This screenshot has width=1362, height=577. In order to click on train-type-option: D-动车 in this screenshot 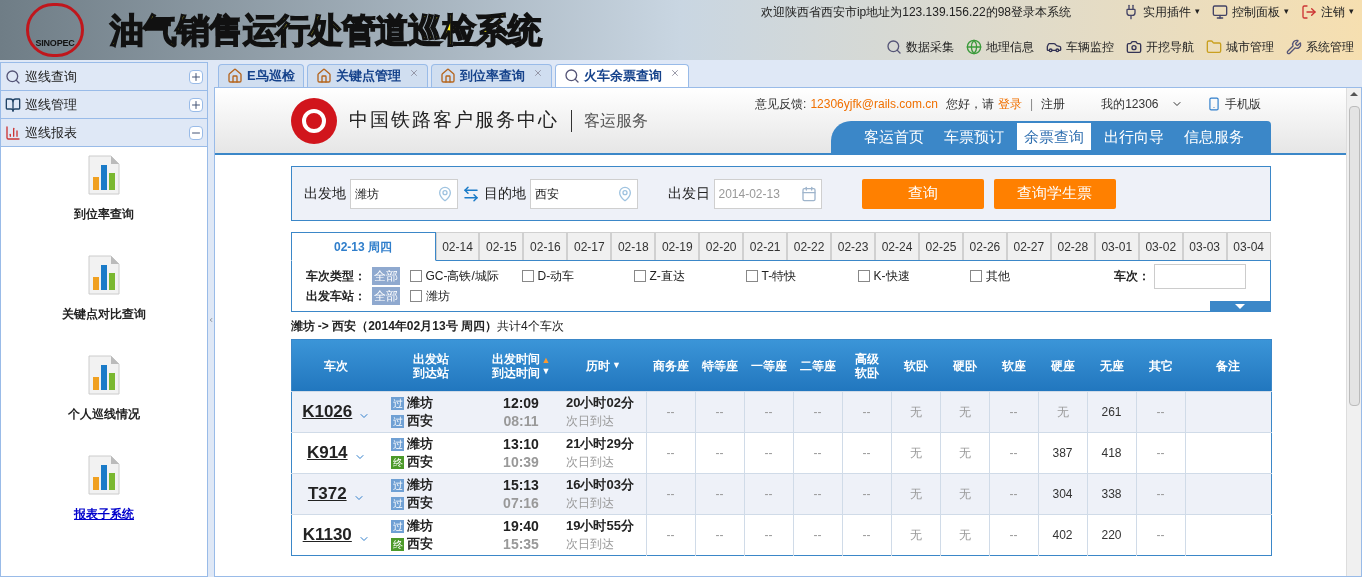, I will do `click(577, 276)`.